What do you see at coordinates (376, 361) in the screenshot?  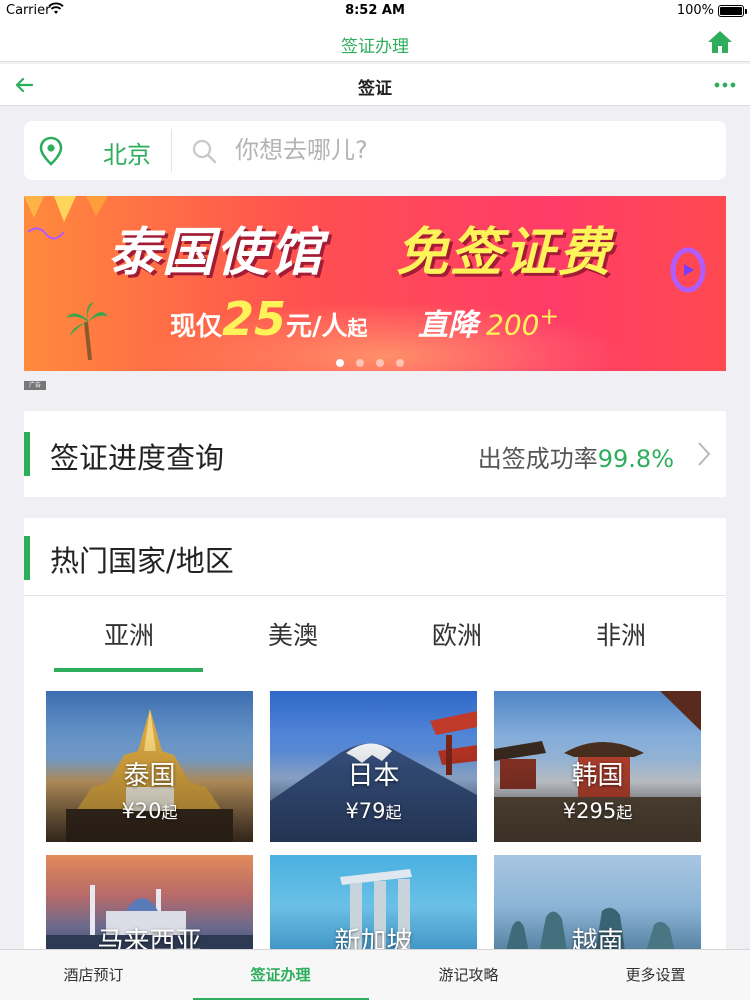 I see `carousel-dots` at bounding box center [376, 361].